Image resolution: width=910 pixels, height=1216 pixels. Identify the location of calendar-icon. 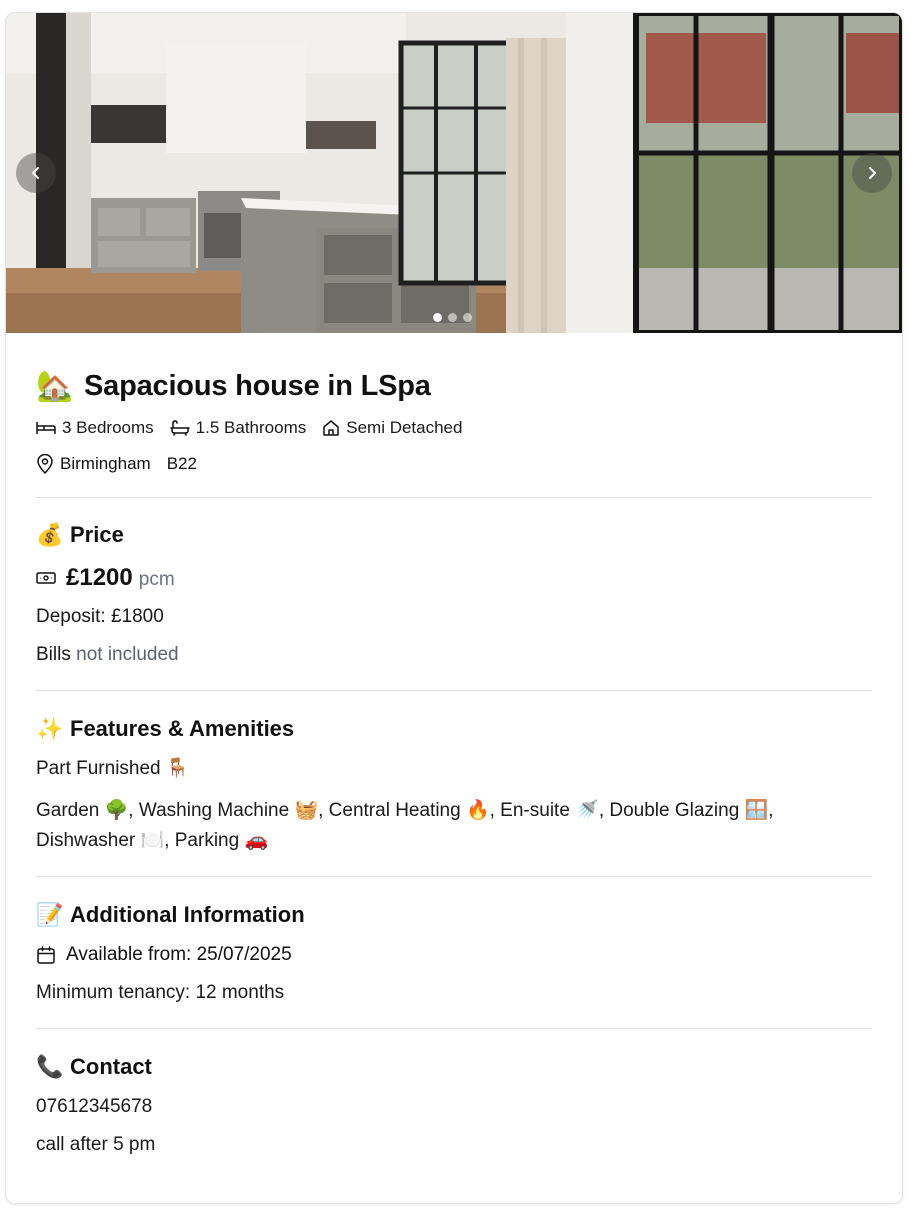
(46, 955).